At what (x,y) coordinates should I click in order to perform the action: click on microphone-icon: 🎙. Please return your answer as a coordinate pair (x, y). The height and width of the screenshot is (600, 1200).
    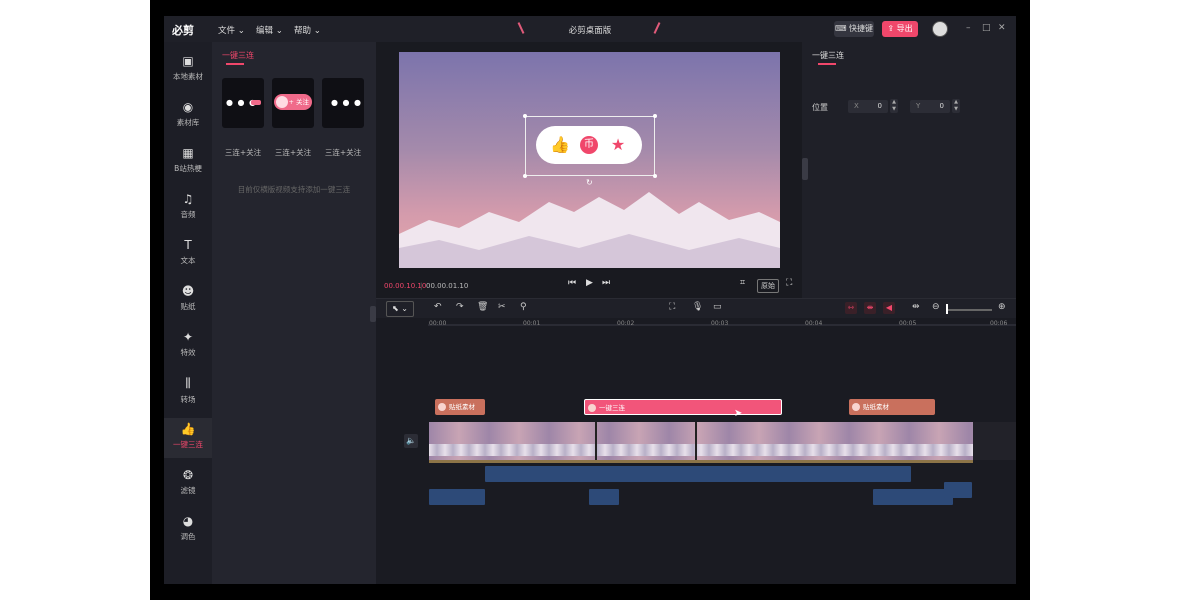
    Looking at the image, I should click on (697, 307).